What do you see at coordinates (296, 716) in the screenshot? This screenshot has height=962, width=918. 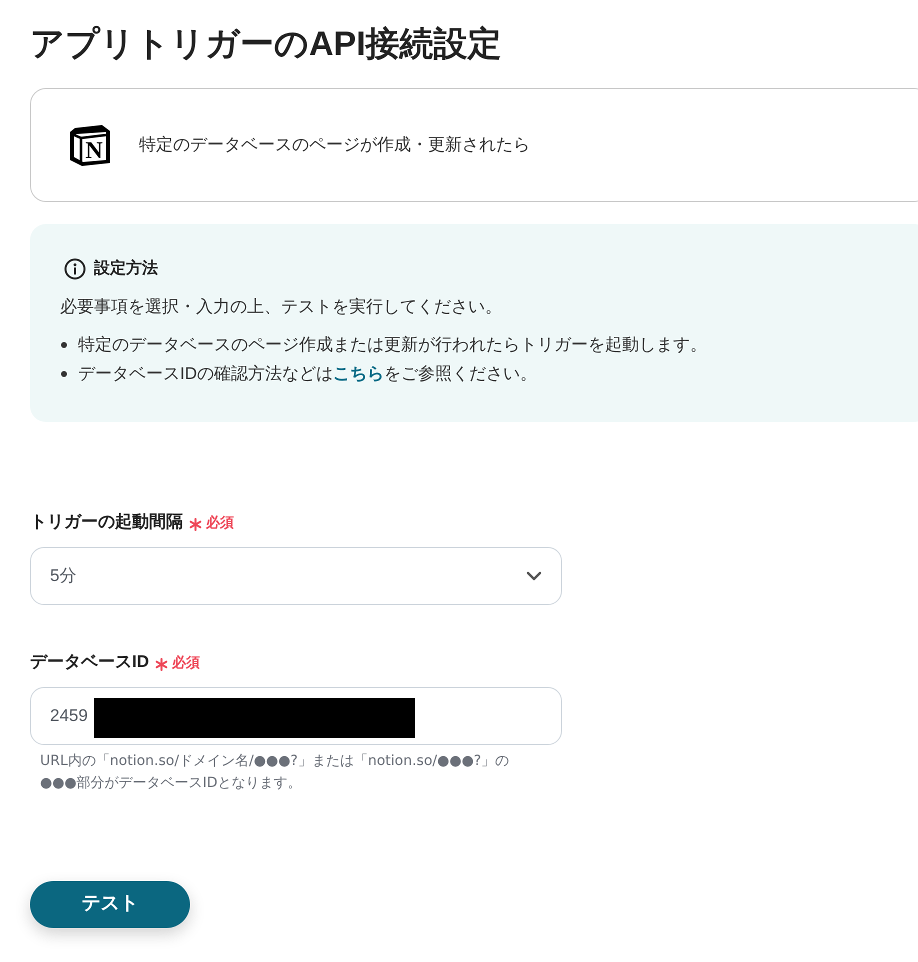 I see `database-id-field: 2459` at bounding box center [296, 716].